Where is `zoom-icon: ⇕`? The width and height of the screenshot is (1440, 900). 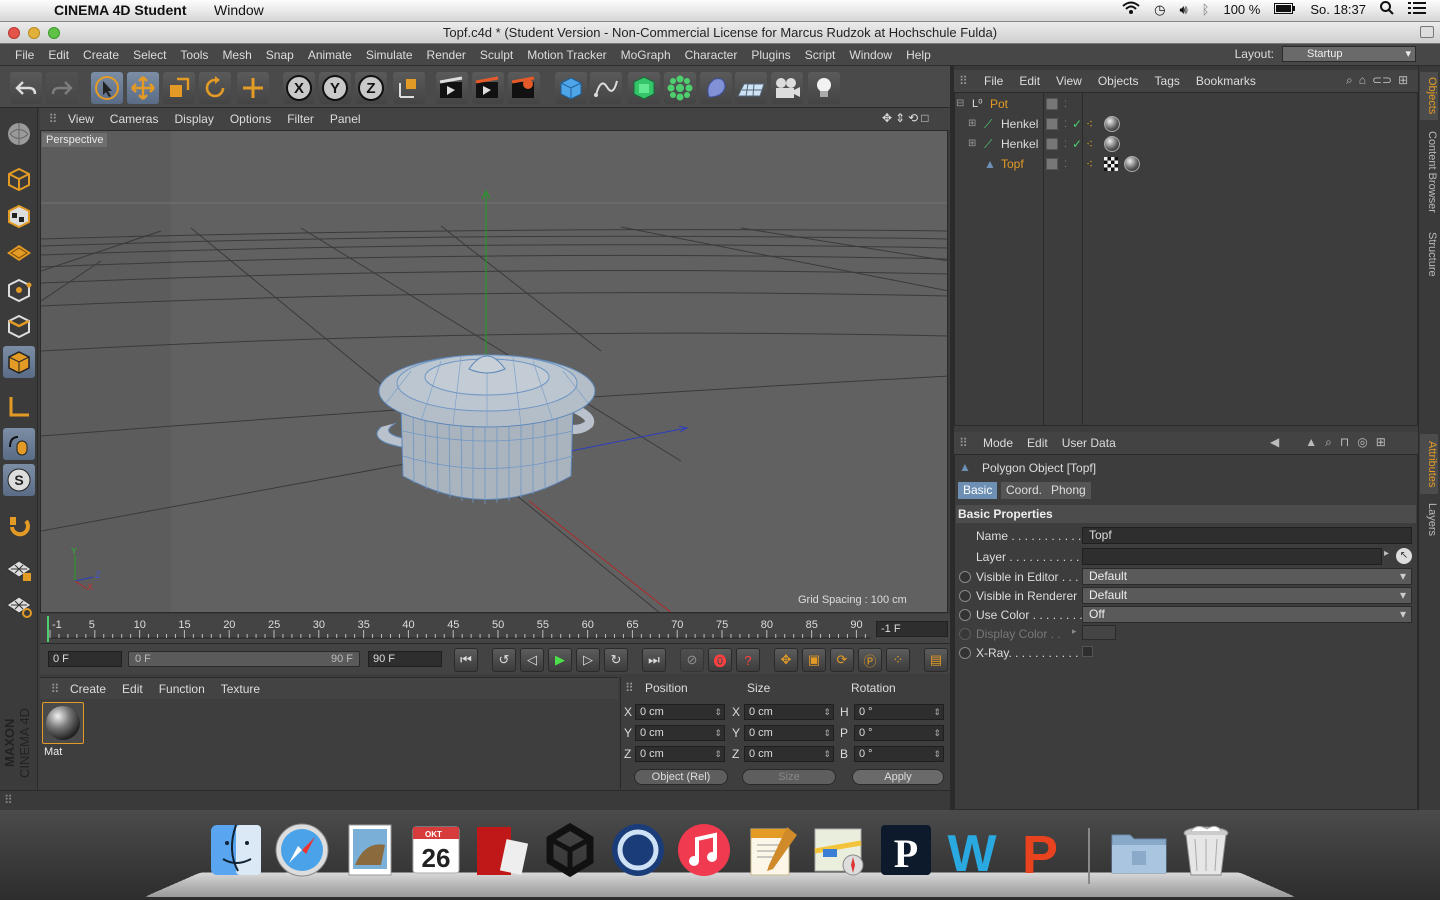 zoom-icon: ⇕ is located at coordinates (900, 118).